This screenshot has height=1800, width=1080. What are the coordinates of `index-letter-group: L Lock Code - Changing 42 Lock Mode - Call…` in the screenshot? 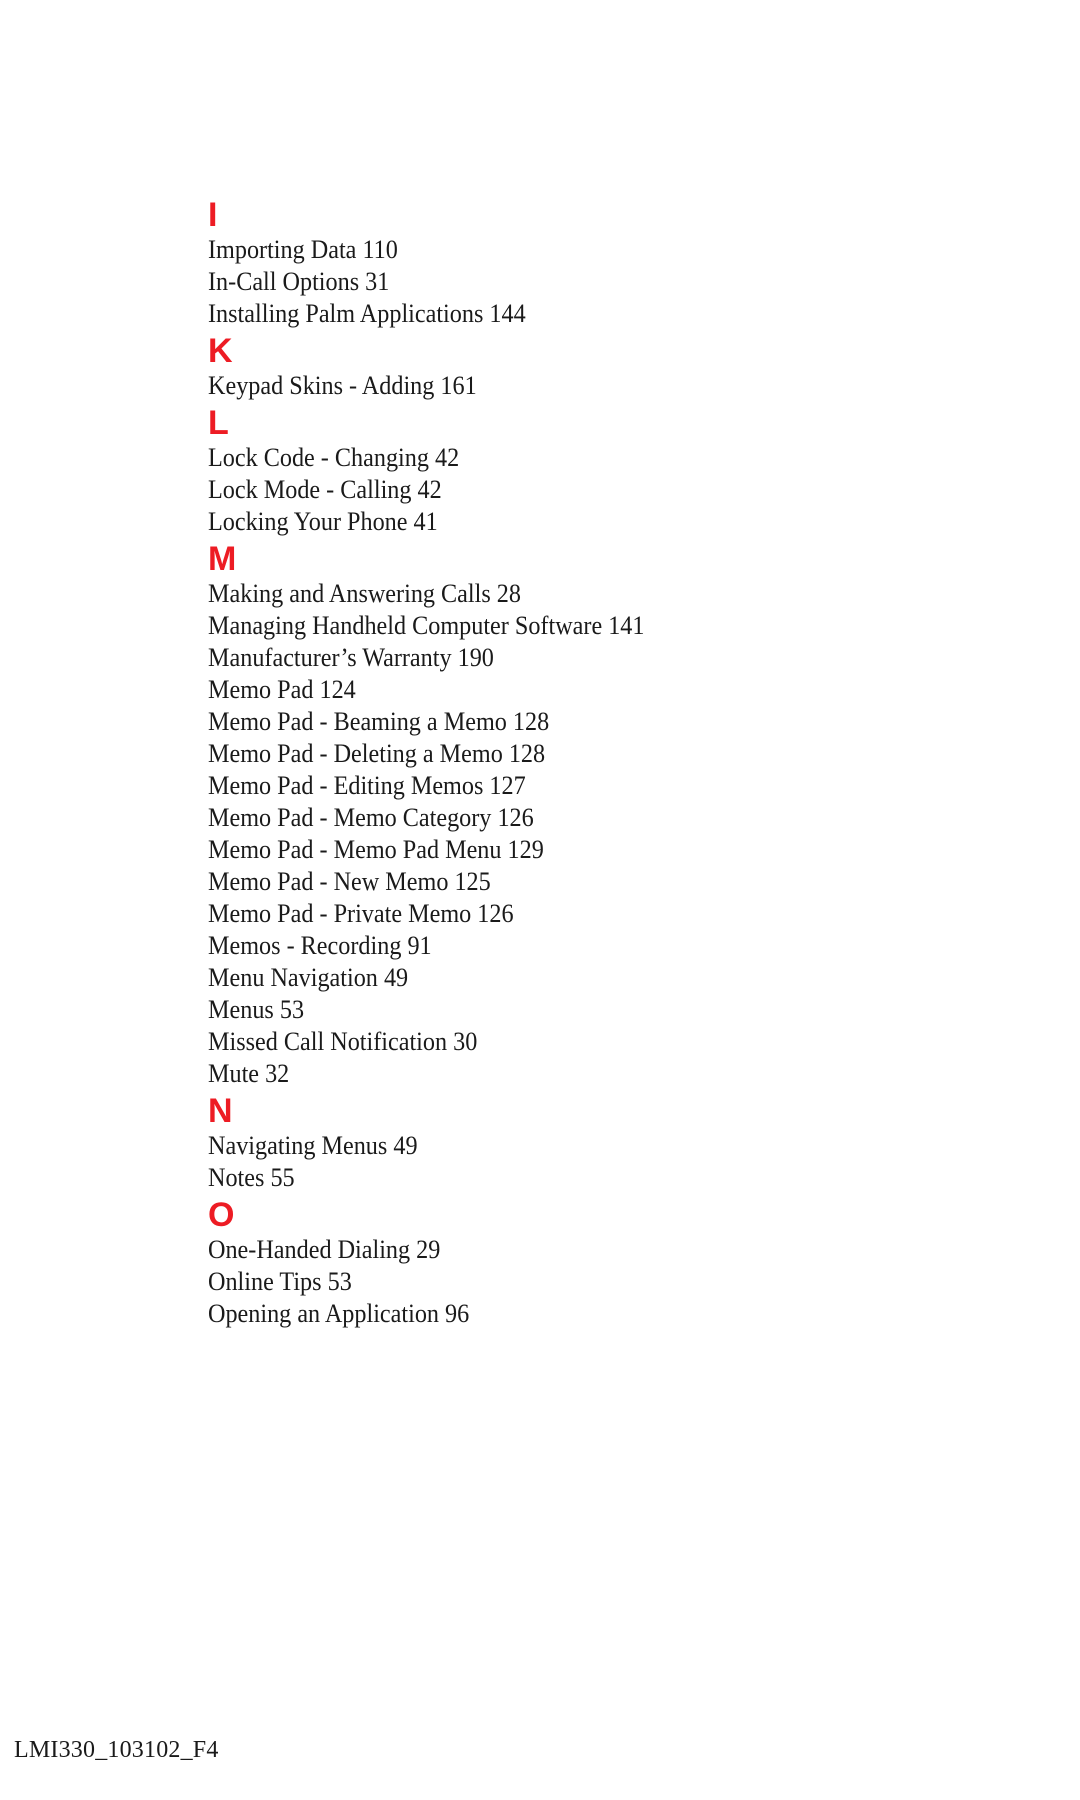 It's located at (558, 471).